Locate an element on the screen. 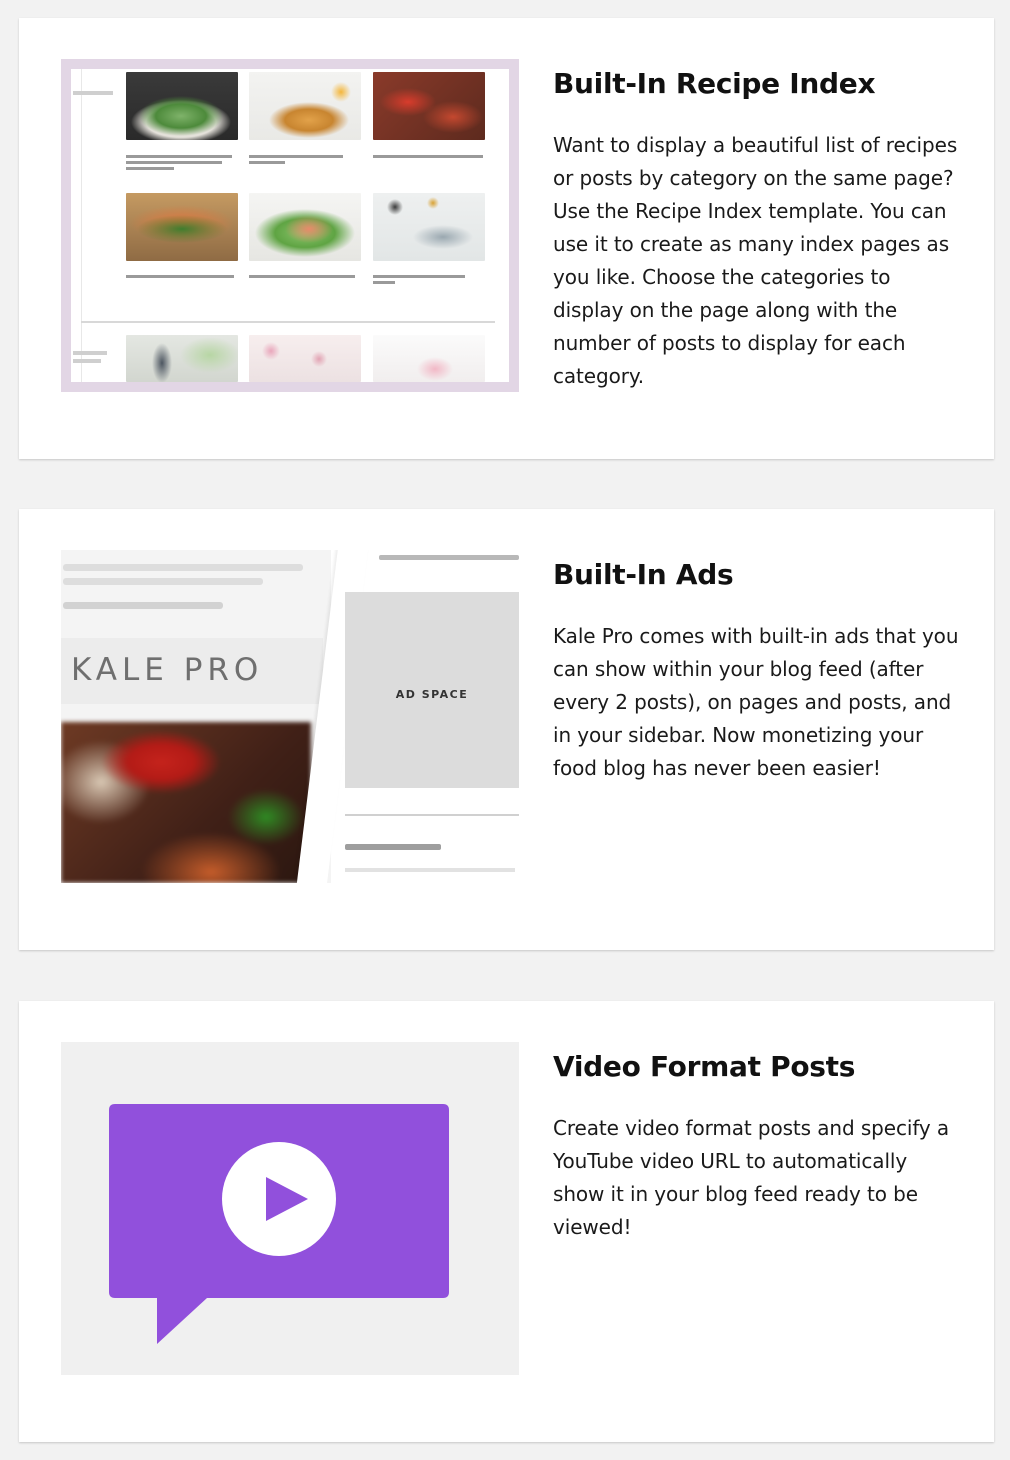  feature-title: Built-In Ads is located at coordinates (643, 574).